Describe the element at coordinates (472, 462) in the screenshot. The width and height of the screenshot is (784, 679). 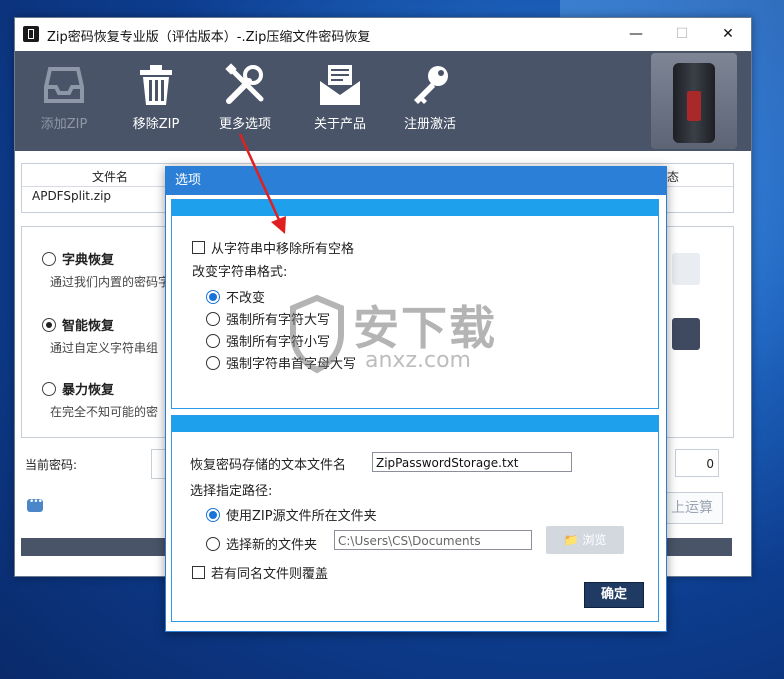
I see `storage-filename-input: ZipPasswordStorage.txt` at that location.